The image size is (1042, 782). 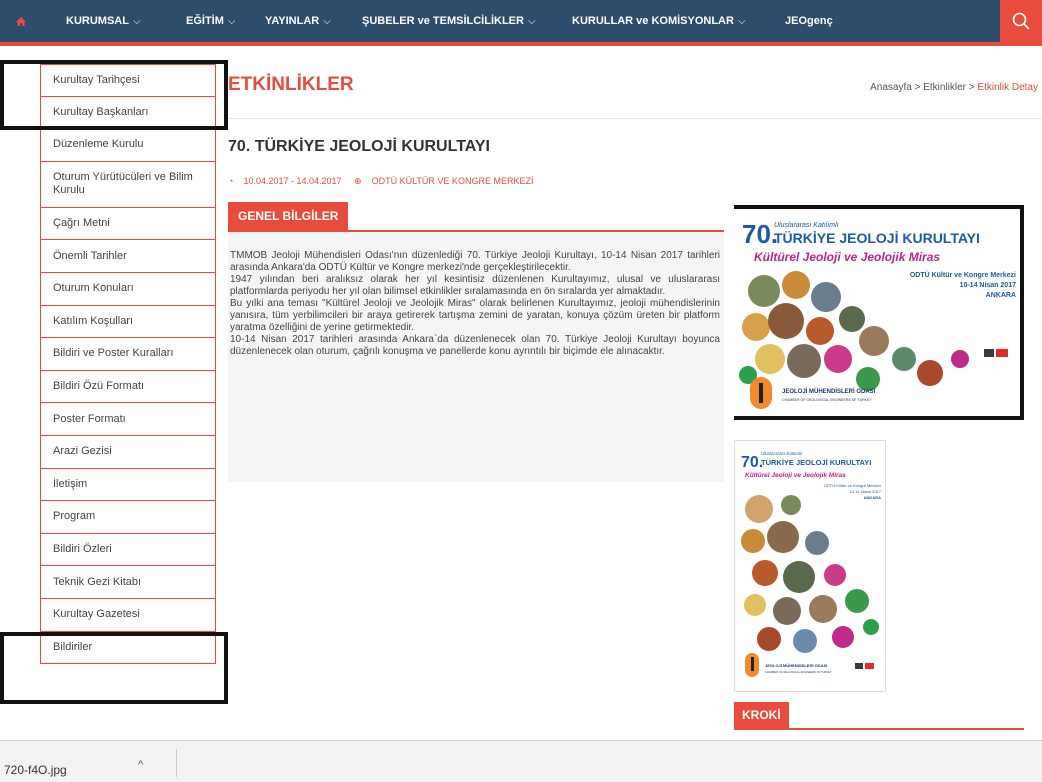 What do you see at coordinates (809, 21) in the screenshot?
I see `nav-item-jeogenc: JEOgenç` at bounding box center [809, 21].